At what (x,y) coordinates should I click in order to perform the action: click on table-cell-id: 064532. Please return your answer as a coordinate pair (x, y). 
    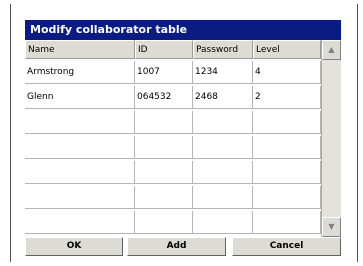
    Looking at the image, I should click on (164, 97).